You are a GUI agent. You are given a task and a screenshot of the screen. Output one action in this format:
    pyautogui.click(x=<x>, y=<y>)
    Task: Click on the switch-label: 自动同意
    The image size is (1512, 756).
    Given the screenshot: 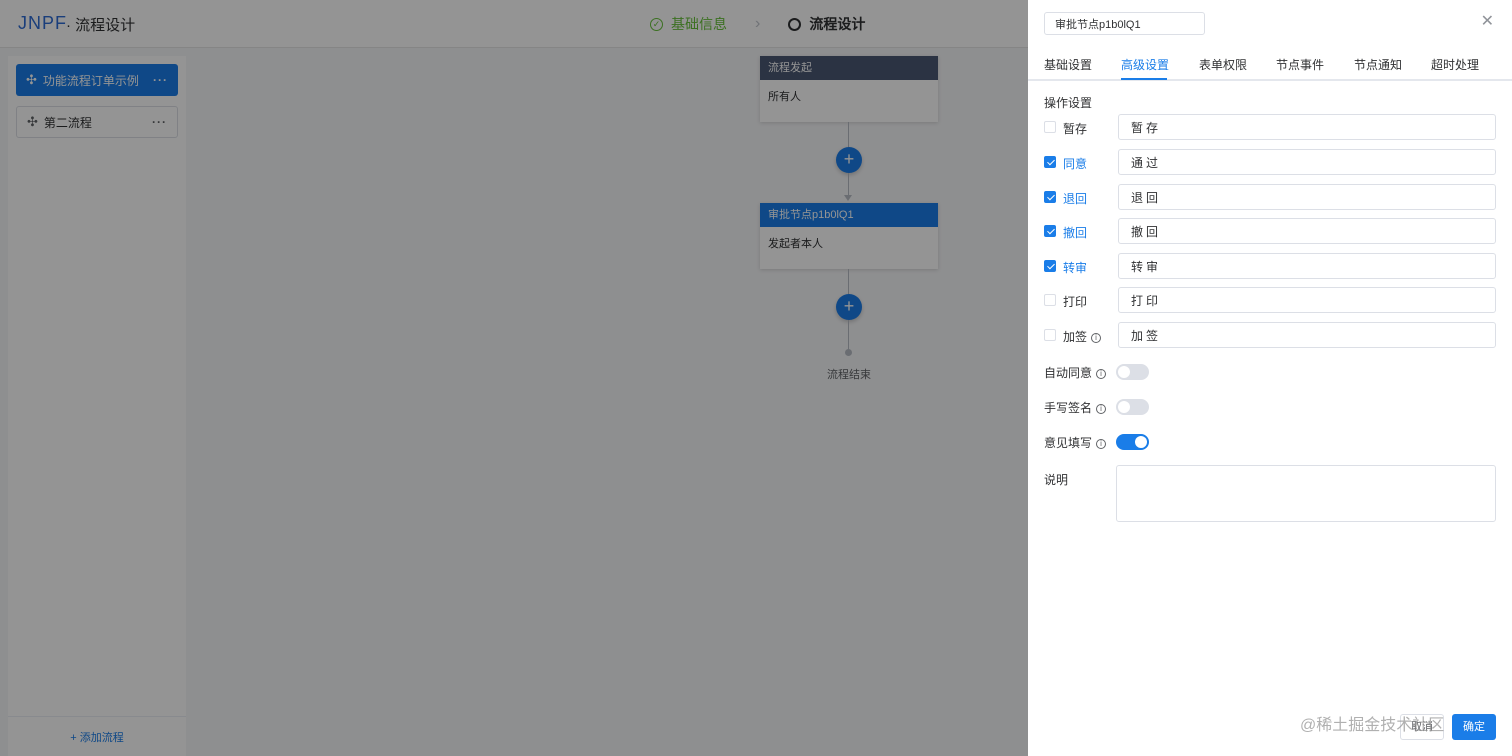 What is the action you would take?
    pyautogui.click(x=1068, y=373)
    